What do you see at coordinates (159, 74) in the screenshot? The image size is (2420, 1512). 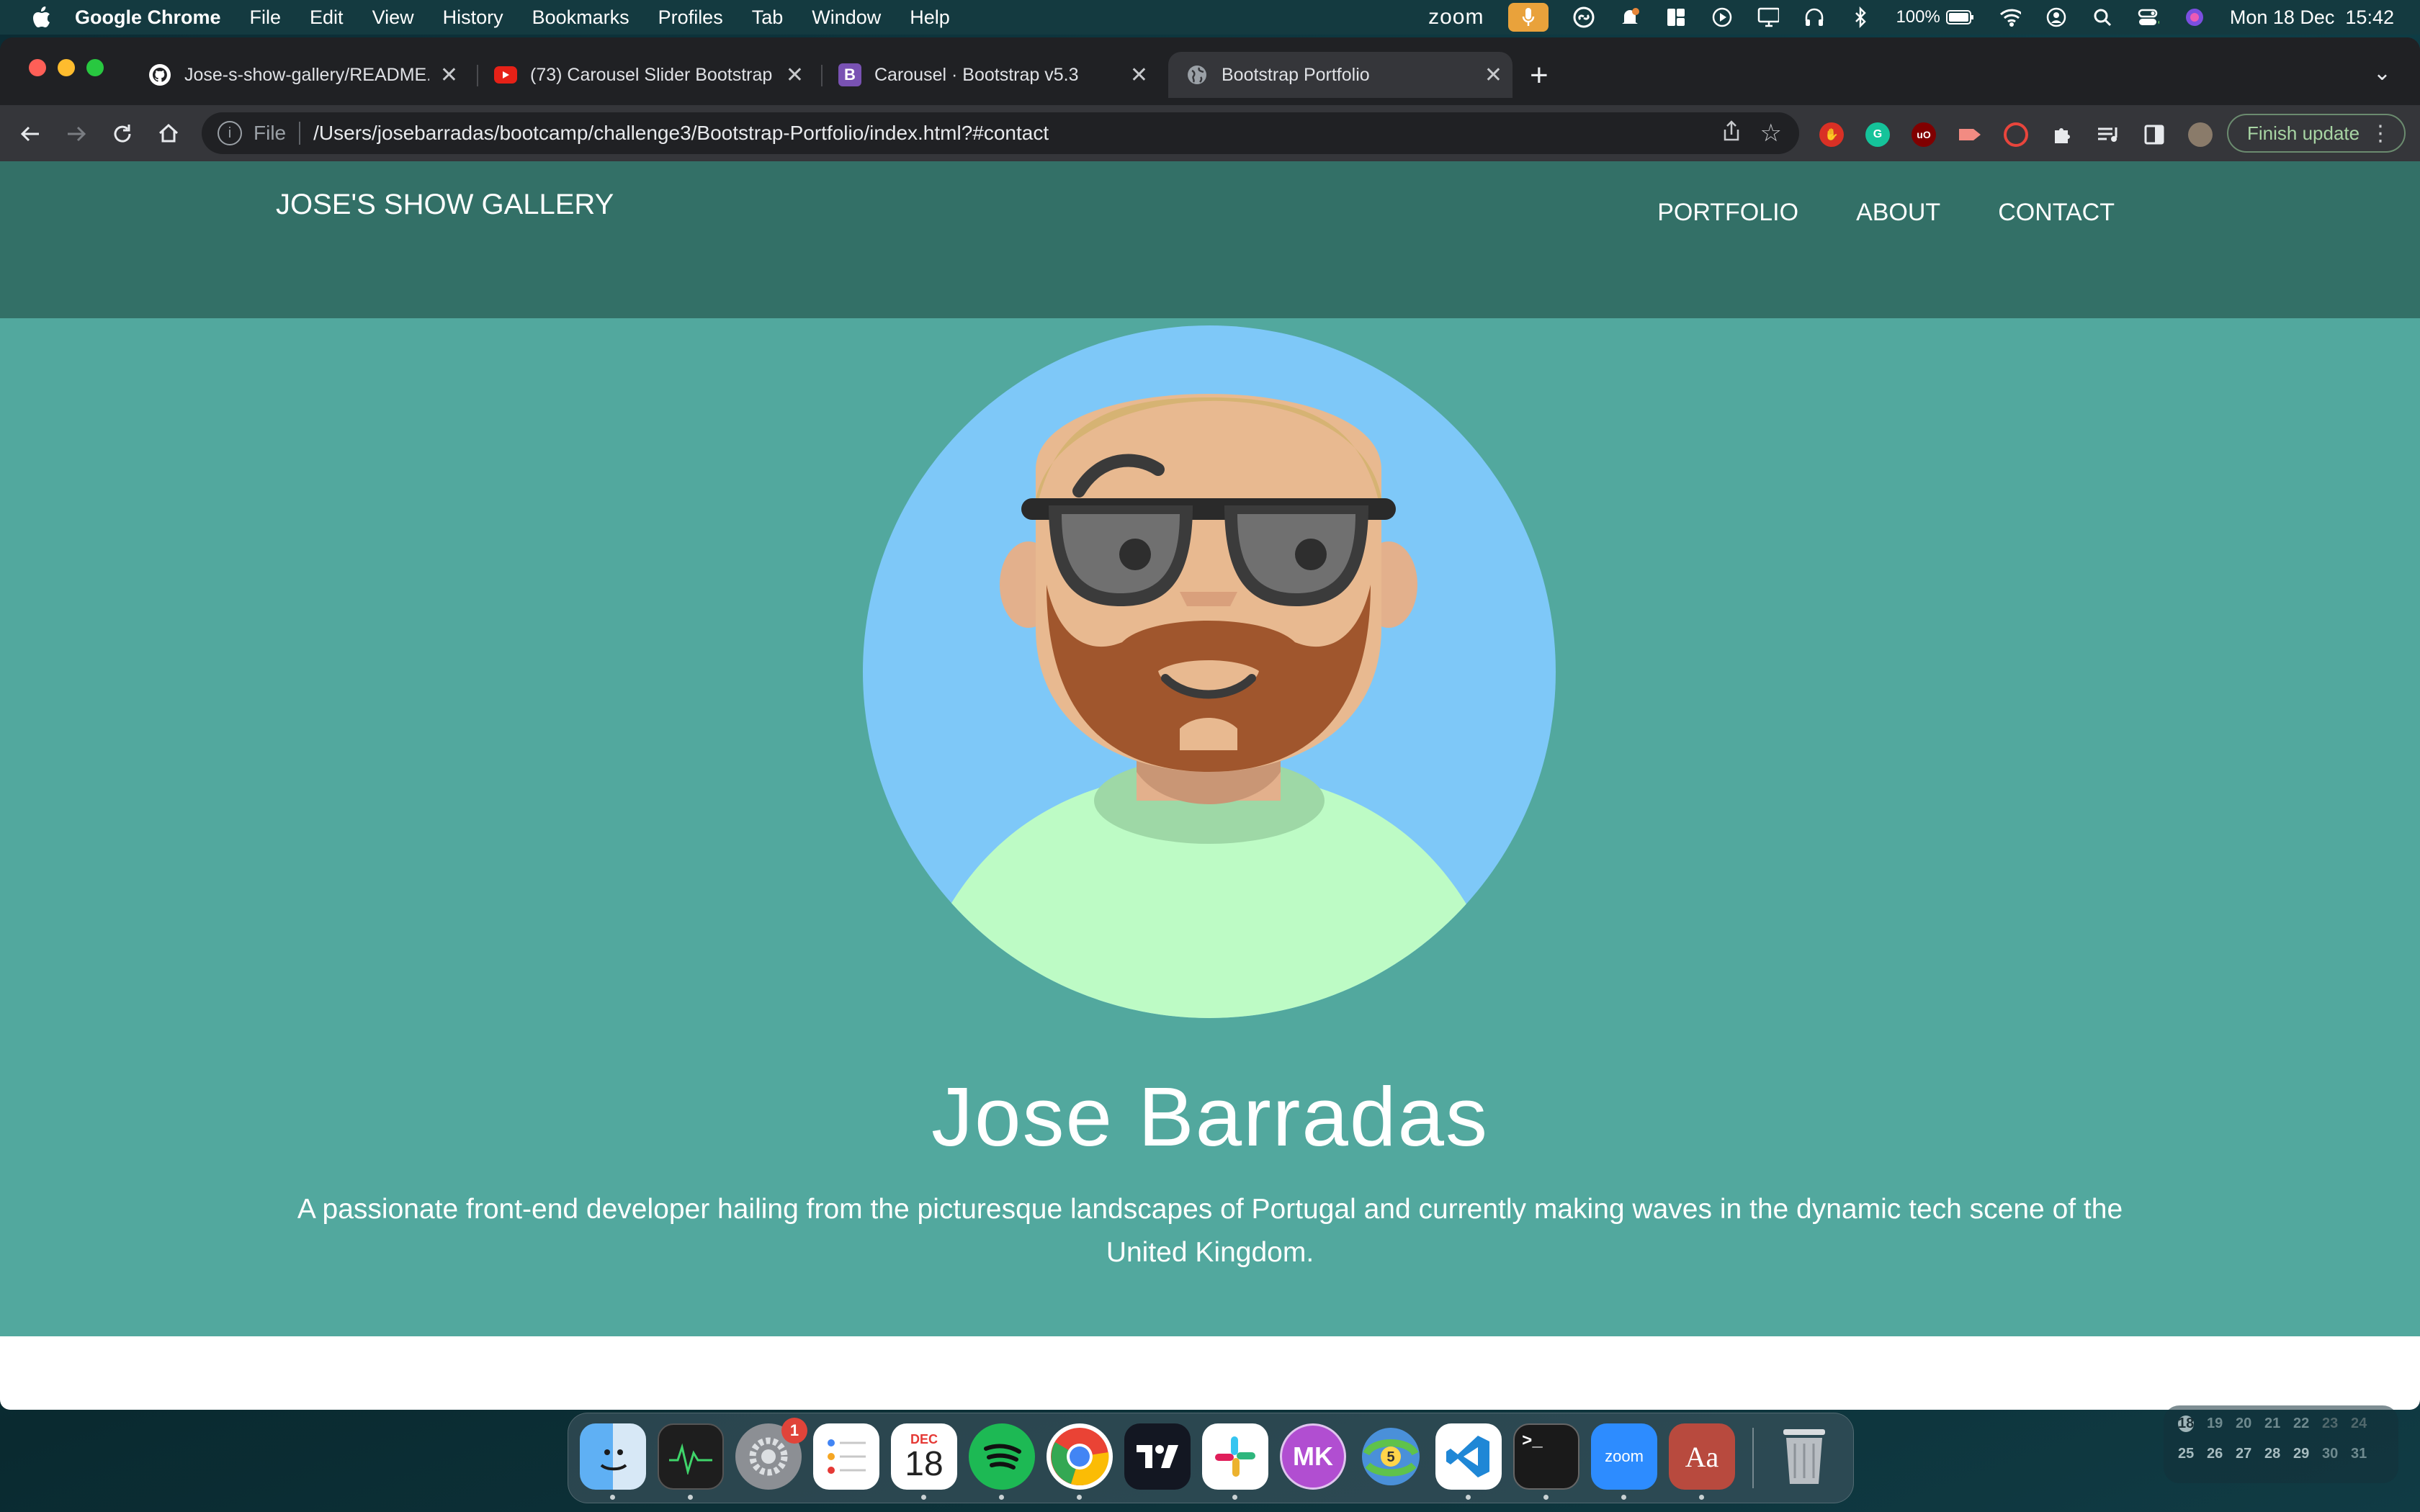 I see `github-icon` at bounding box center [159, 74].